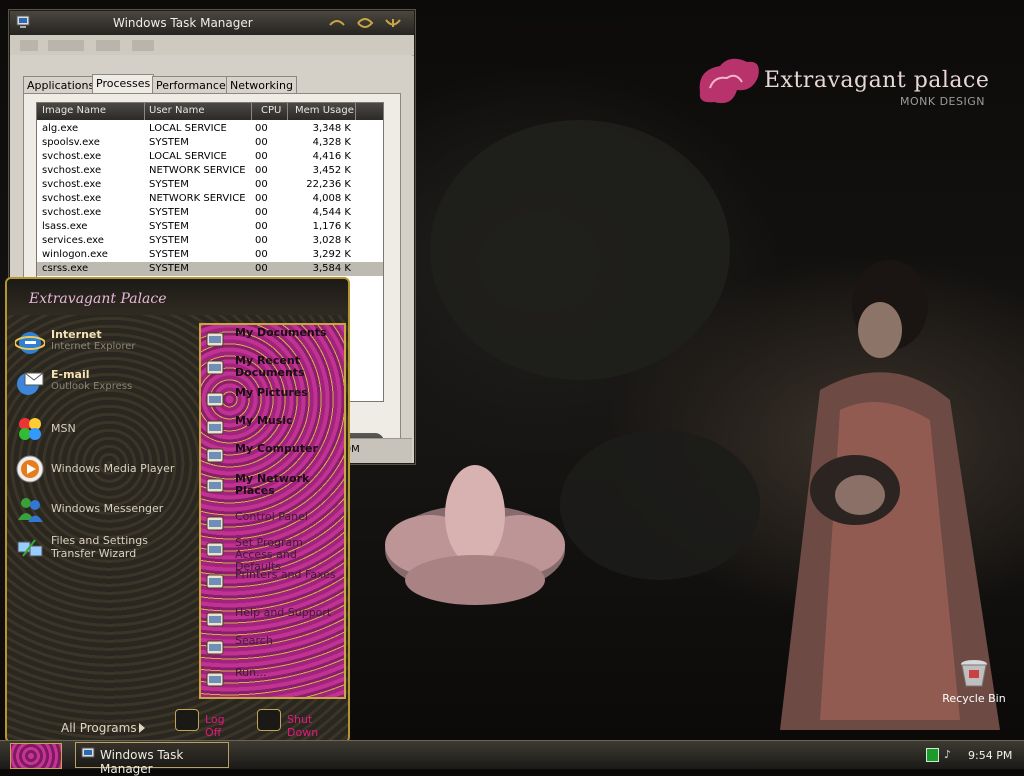 This screenshot has height=776, width=1024. I want to click on maximize-button, so click(365, 23).